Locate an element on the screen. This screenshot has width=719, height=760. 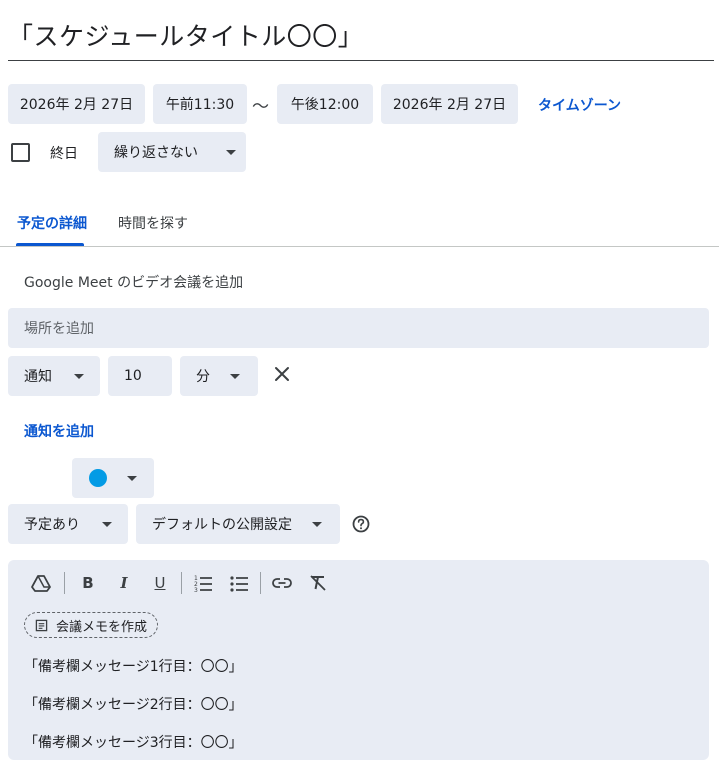
start-date-picker: 2026年 2月 27日 is located at coordinates (76, 104).